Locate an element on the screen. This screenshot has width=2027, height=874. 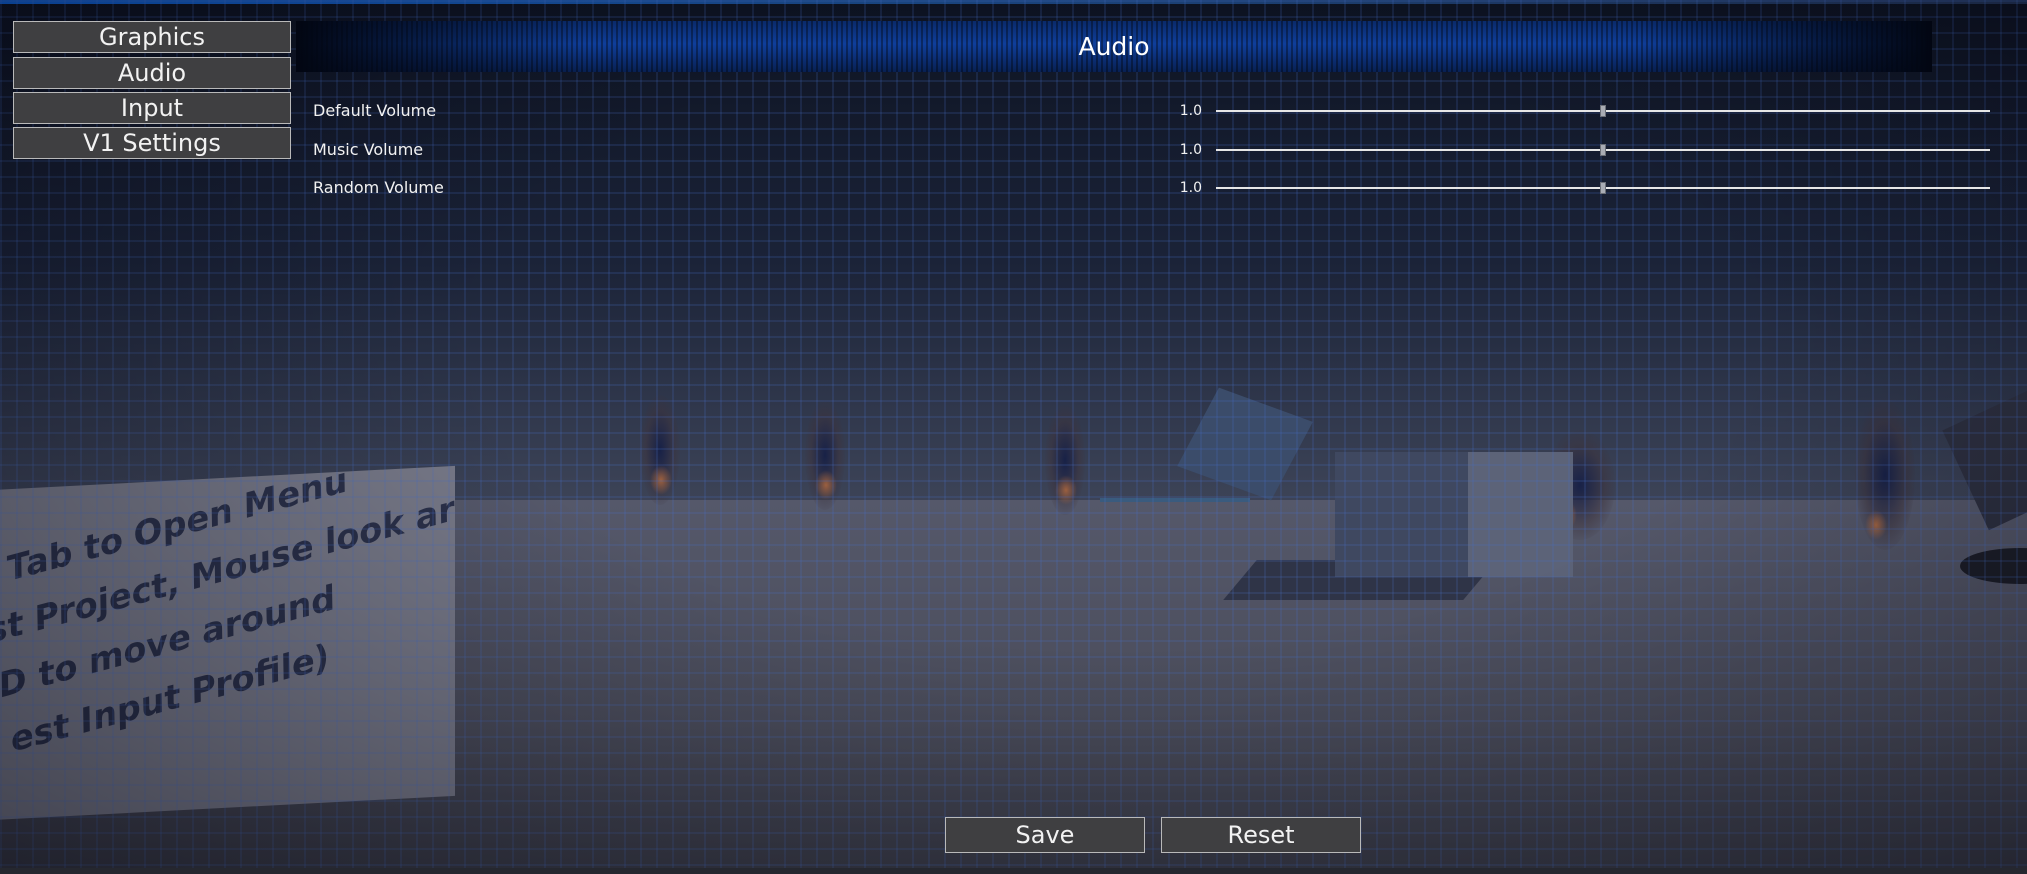
save-button: Save is located at coordinates (1045, 835).